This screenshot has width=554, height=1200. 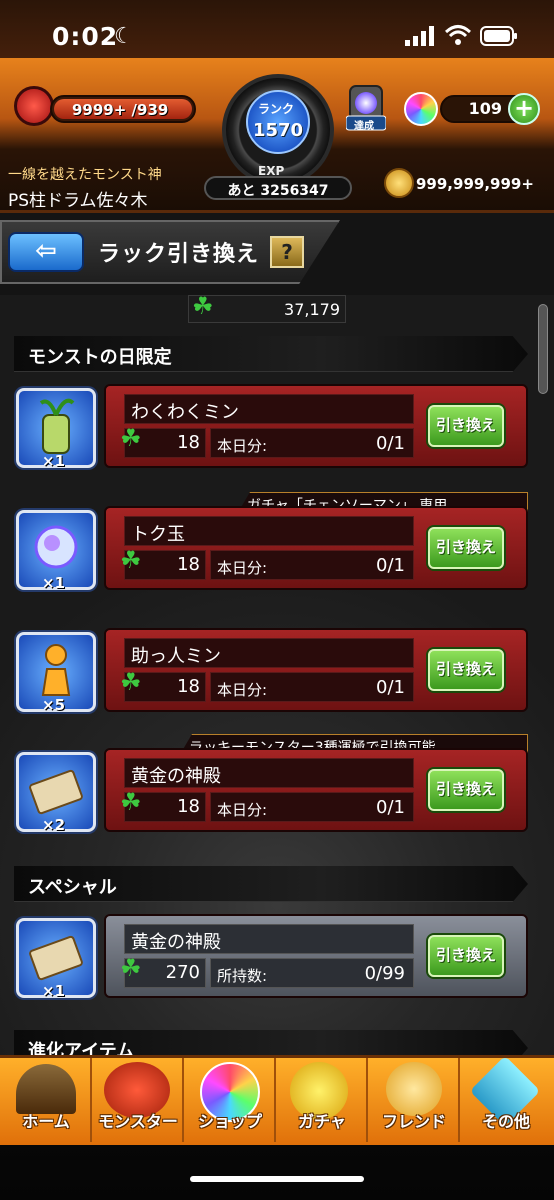 What do you see at coordinates (322, 1121) in the screenshot?
I see `tab-label: ガチャ` at bounding box center [322, 1121].